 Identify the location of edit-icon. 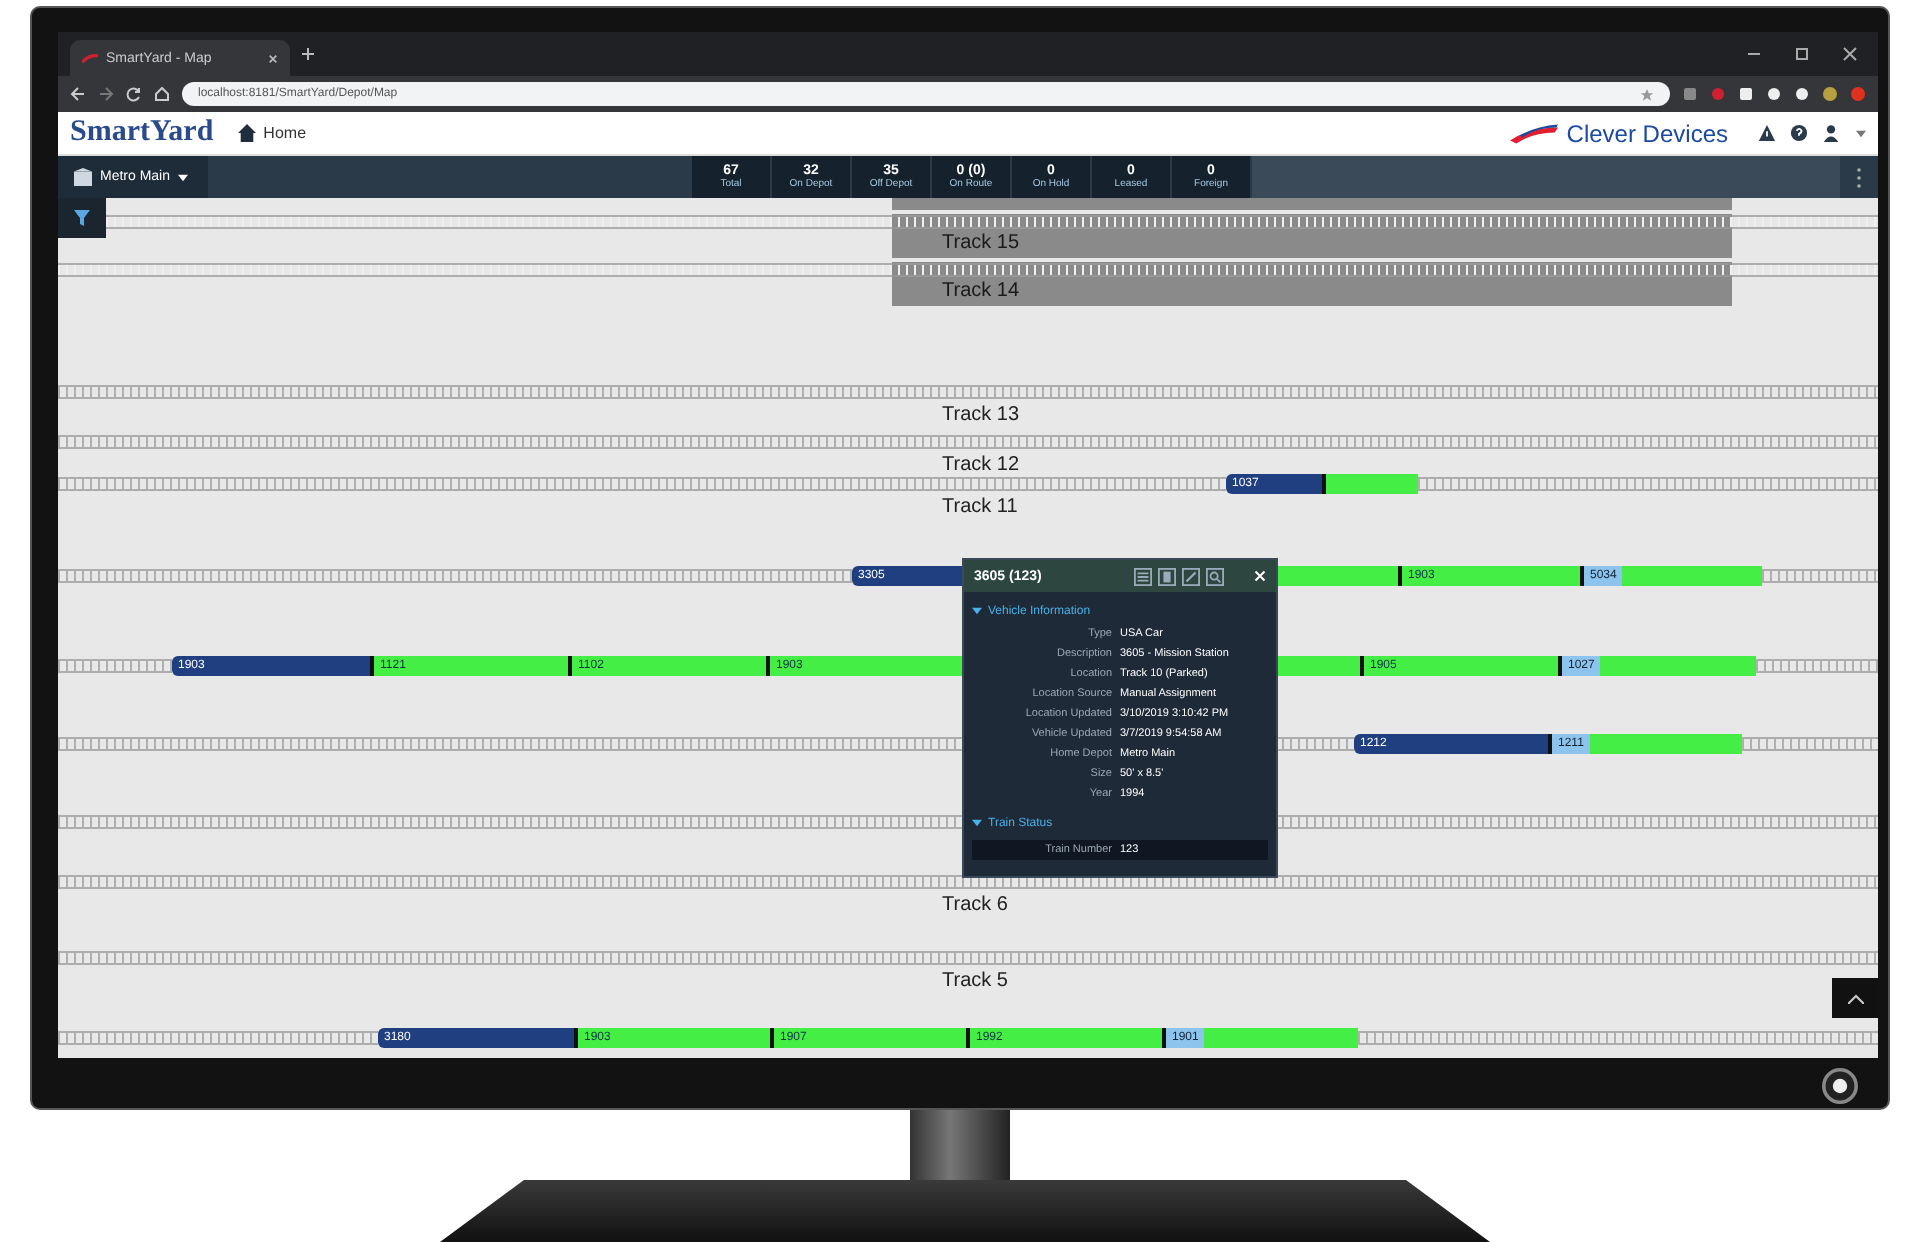
(1191, 576).